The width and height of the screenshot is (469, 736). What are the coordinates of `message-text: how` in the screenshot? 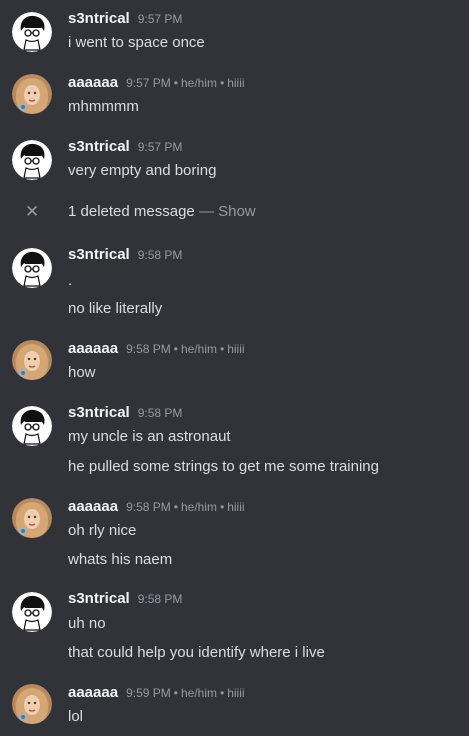 It's located at (82, 372).